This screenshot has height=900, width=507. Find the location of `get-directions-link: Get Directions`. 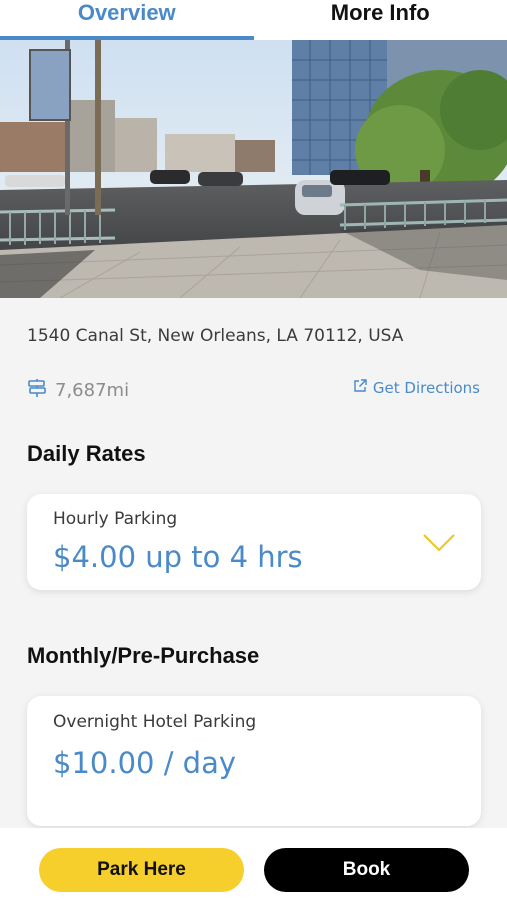

get-directions-link: Get Directions is located at coordinates (416, 388).